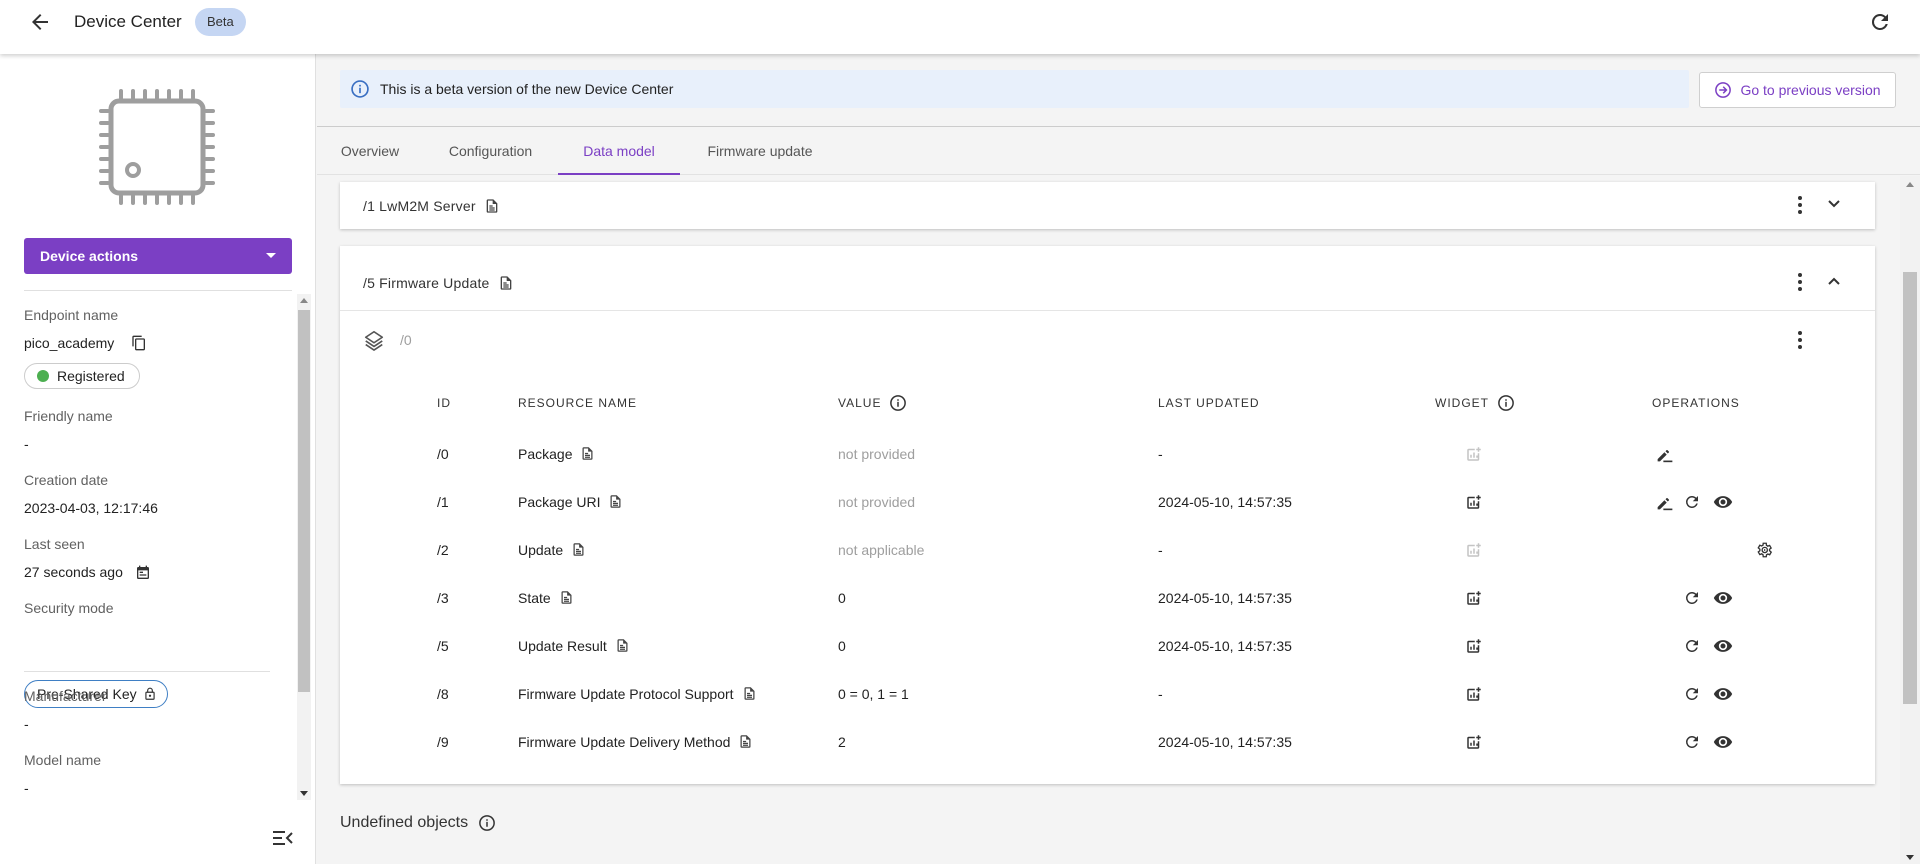 The width and height of the screenshot is (1920, 864). I want to click on go-to-previous-version-button: Go to previous version, so click(1797, 90).